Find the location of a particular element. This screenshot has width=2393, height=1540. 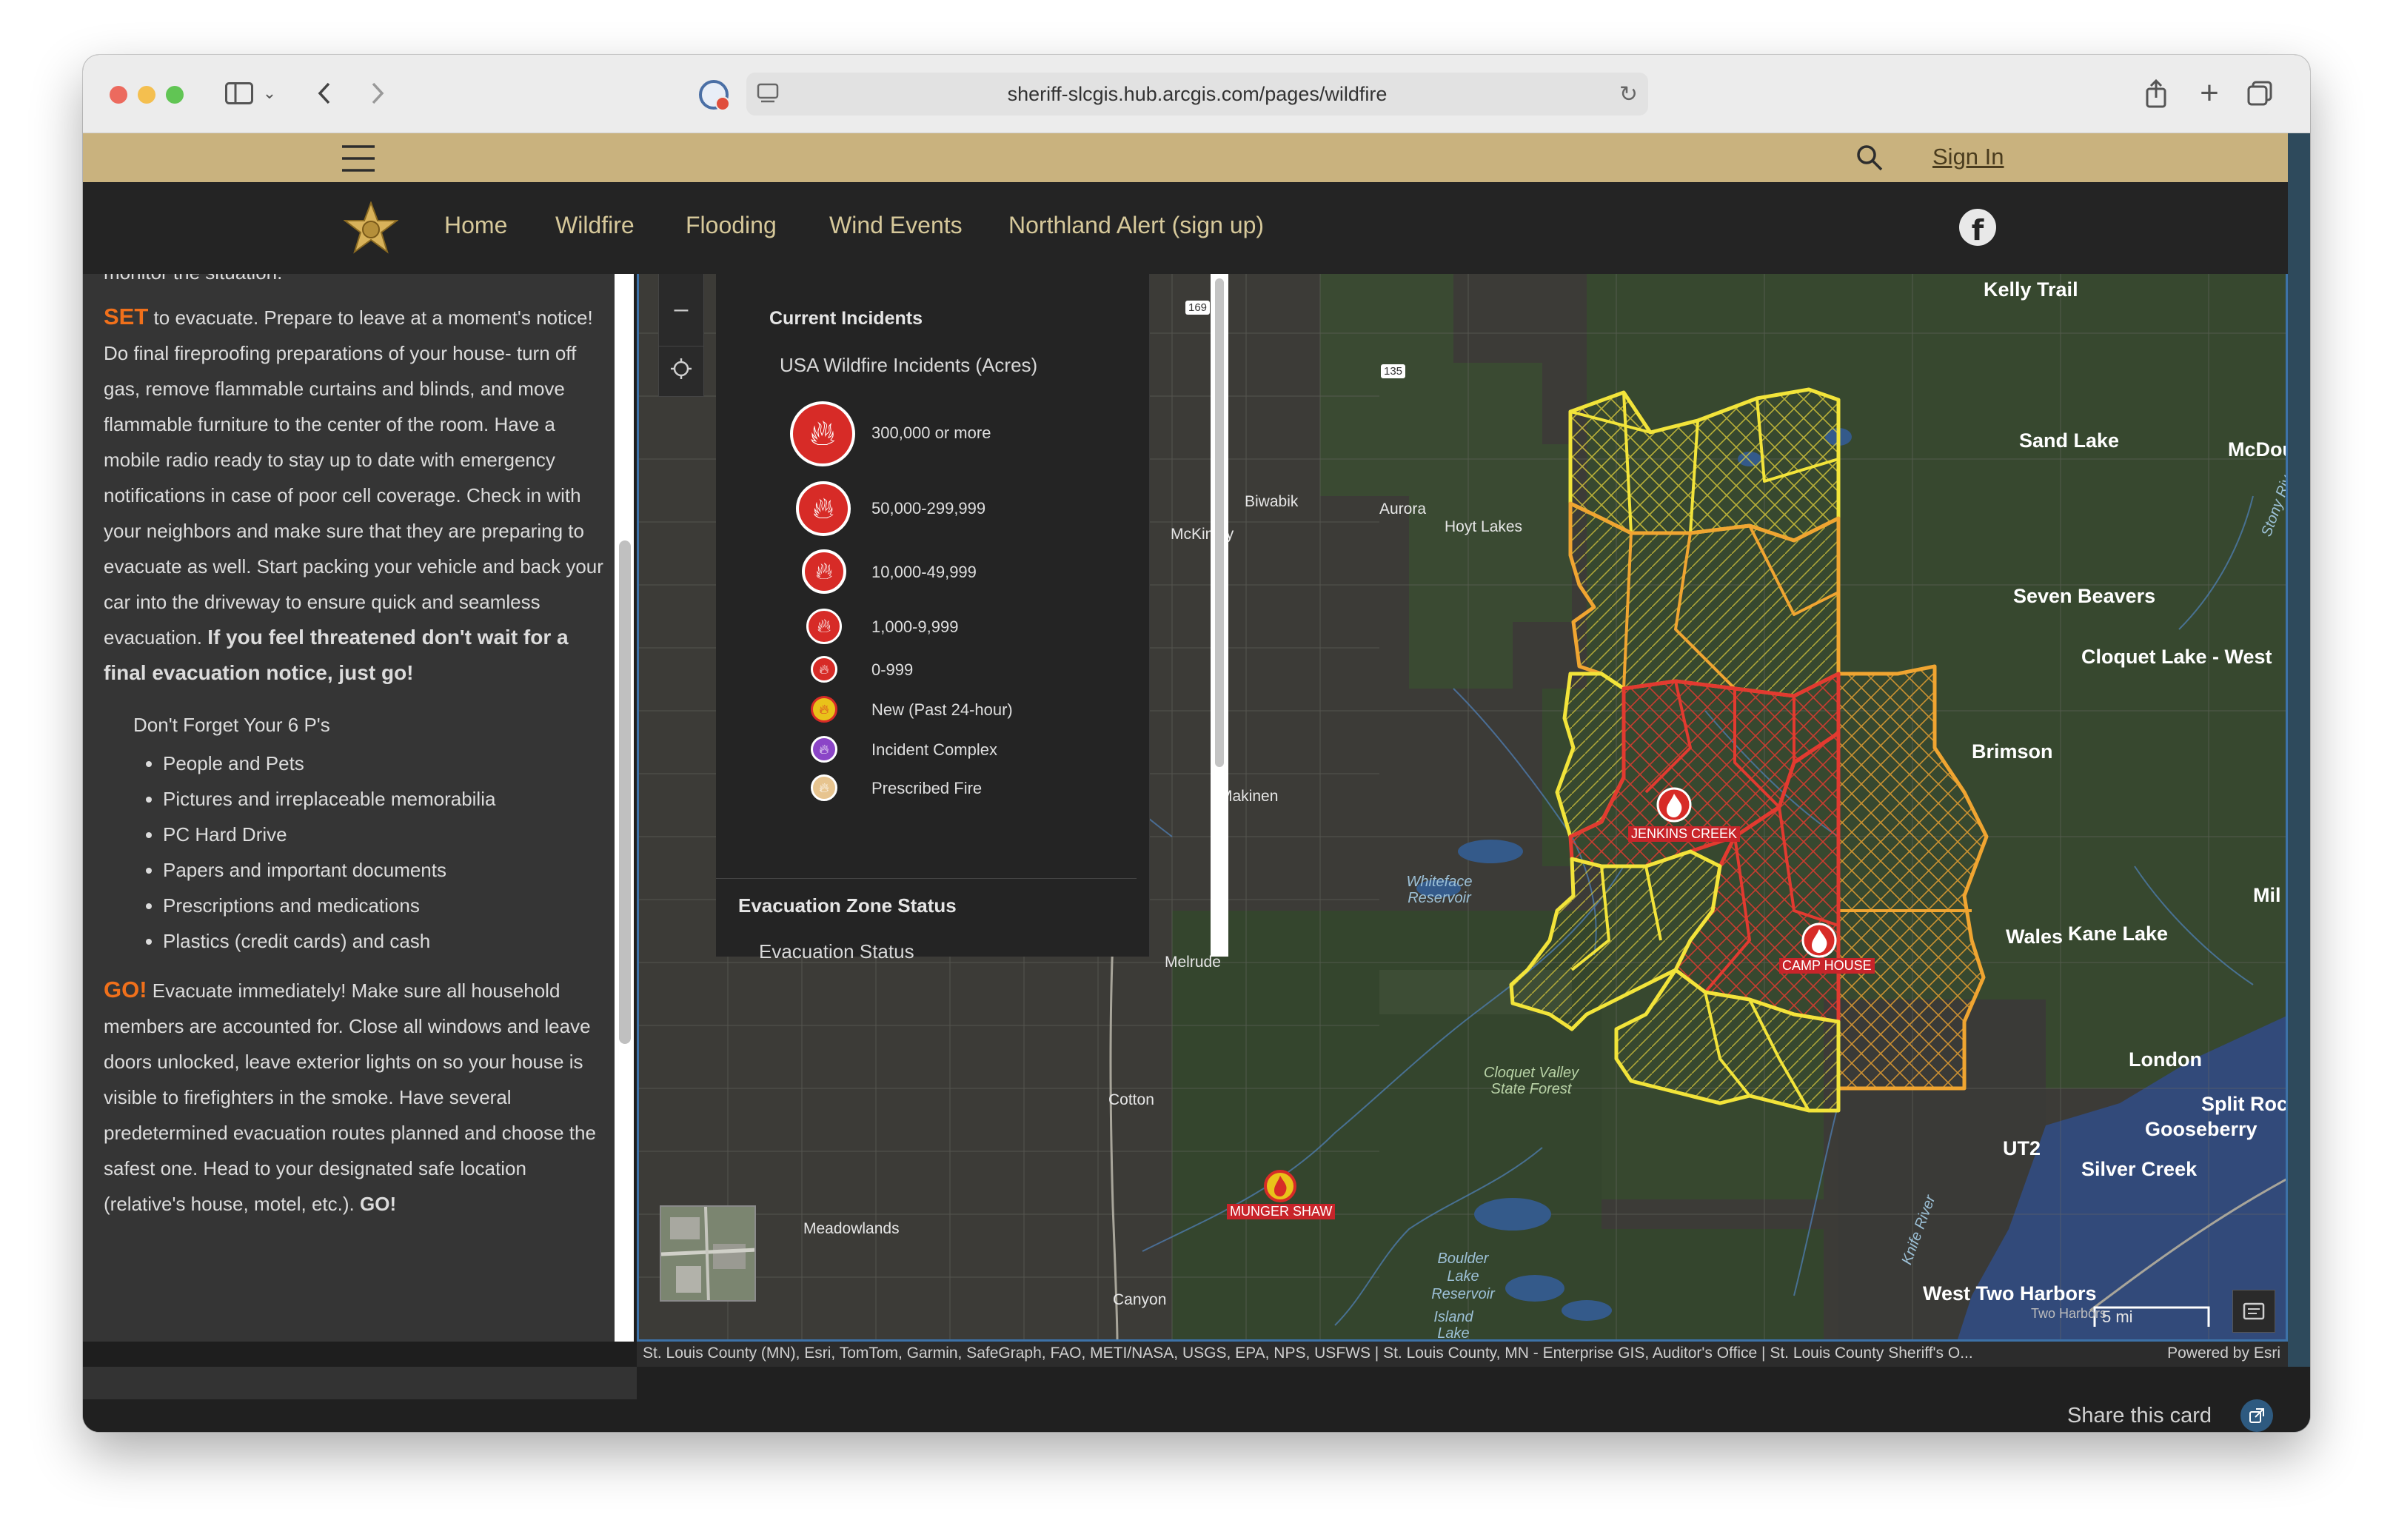

close-window-button is located at coordinates (118, 95).